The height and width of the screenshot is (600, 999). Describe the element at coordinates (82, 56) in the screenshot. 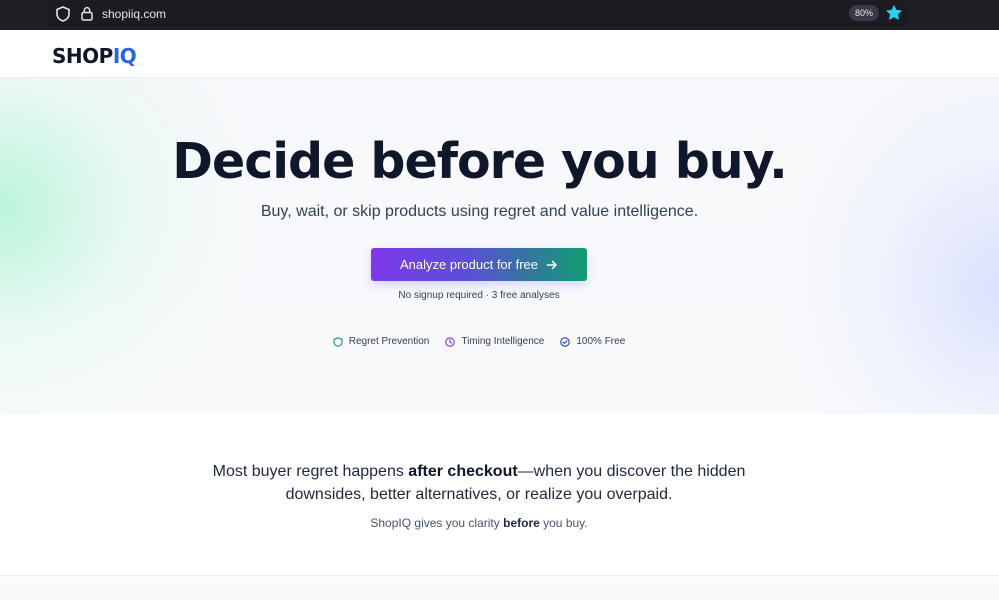

I see `logo-text-shop: SHOP` at that location.